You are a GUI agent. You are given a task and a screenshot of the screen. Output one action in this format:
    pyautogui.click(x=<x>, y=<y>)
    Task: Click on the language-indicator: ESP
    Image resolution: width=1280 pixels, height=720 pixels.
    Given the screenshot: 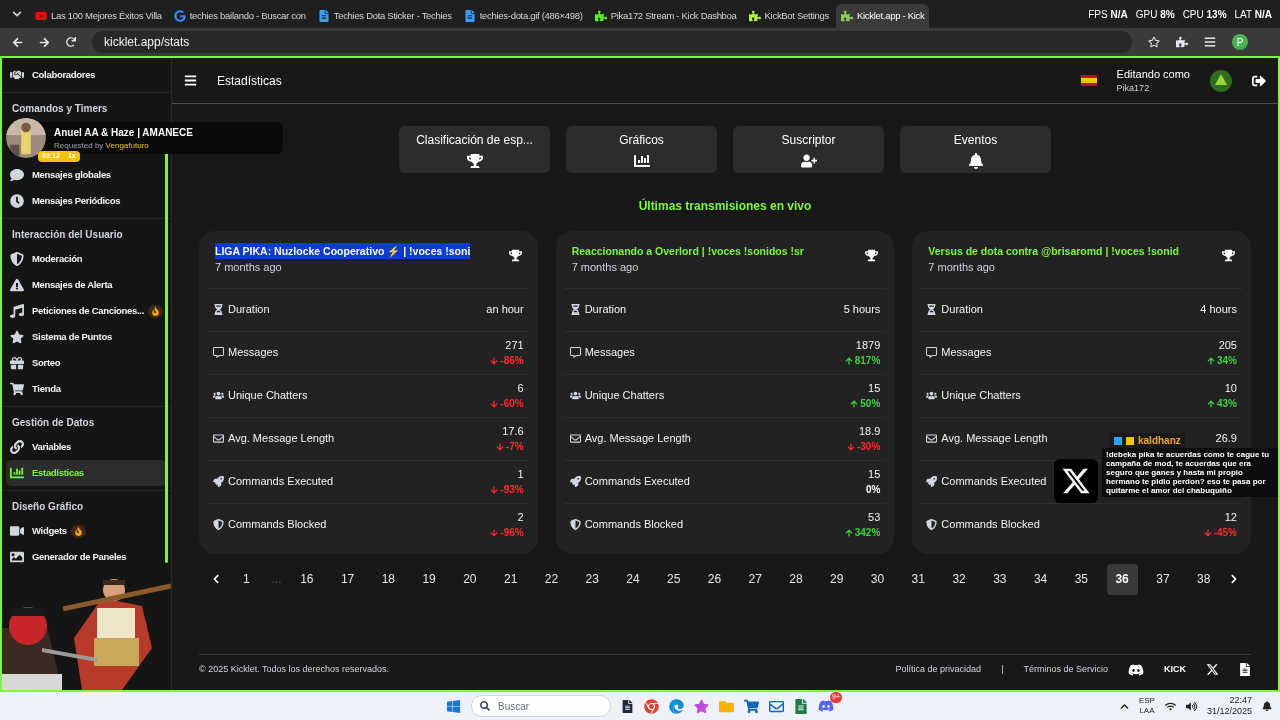 What is the action you would take?
    pyautogui.click(x=1146, y=701)
    